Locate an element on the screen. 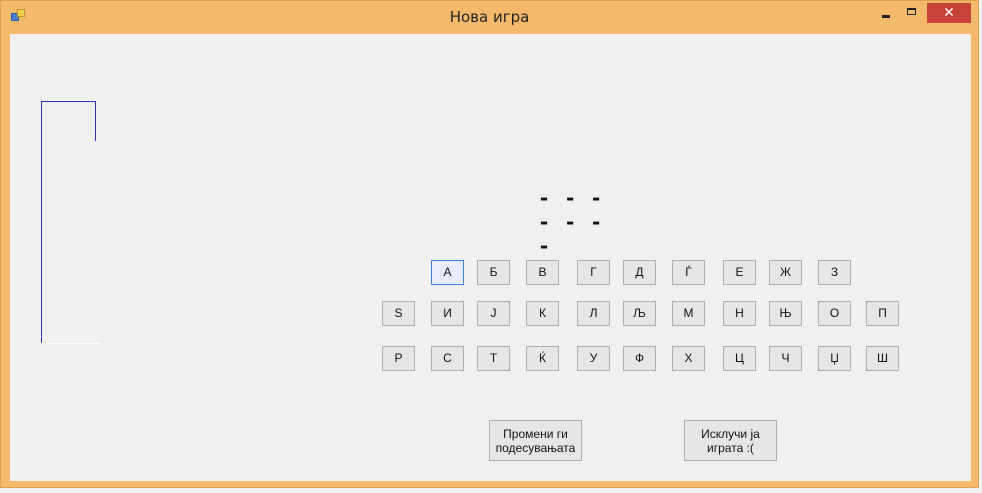 The width and height of the screenshot is (982, 493). desktop-edge-bottom is located at coordinates (491, 490).